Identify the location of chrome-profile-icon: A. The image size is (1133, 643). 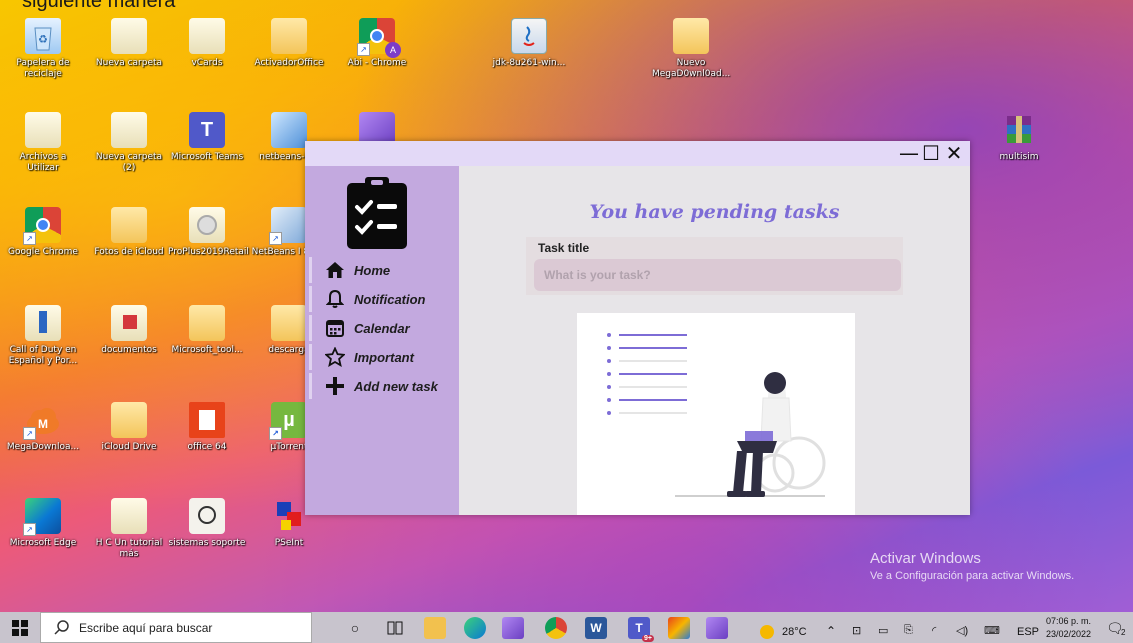
(379, 38).